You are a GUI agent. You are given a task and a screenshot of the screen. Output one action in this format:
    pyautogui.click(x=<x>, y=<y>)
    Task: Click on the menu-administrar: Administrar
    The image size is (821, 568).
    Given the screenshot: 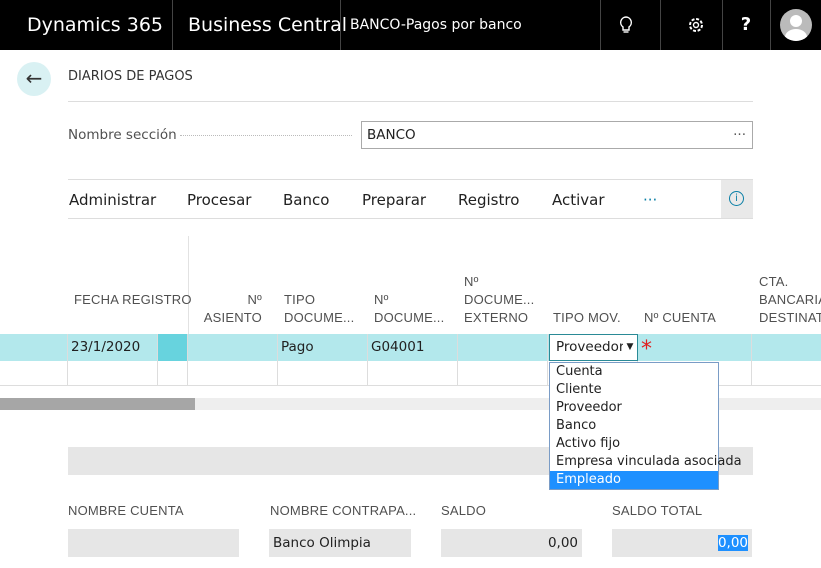 What is the action you would take?
    pyautogui.click(x=112, y=200)
    